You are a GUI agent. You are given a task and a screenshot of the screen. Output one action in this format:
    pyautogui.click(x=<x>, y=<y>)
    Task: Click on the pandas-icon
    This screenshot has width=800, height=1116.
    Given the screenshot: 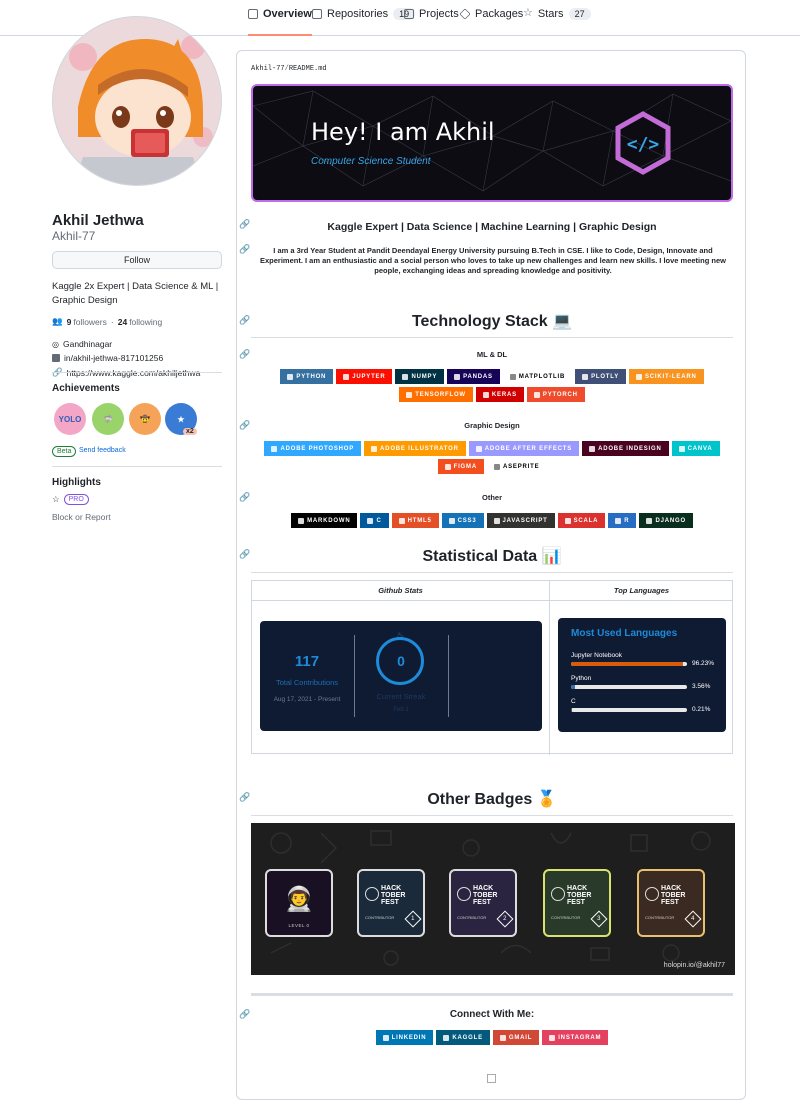 What is the action you would take?
    pyautogui.click(x=457, y=376)
    